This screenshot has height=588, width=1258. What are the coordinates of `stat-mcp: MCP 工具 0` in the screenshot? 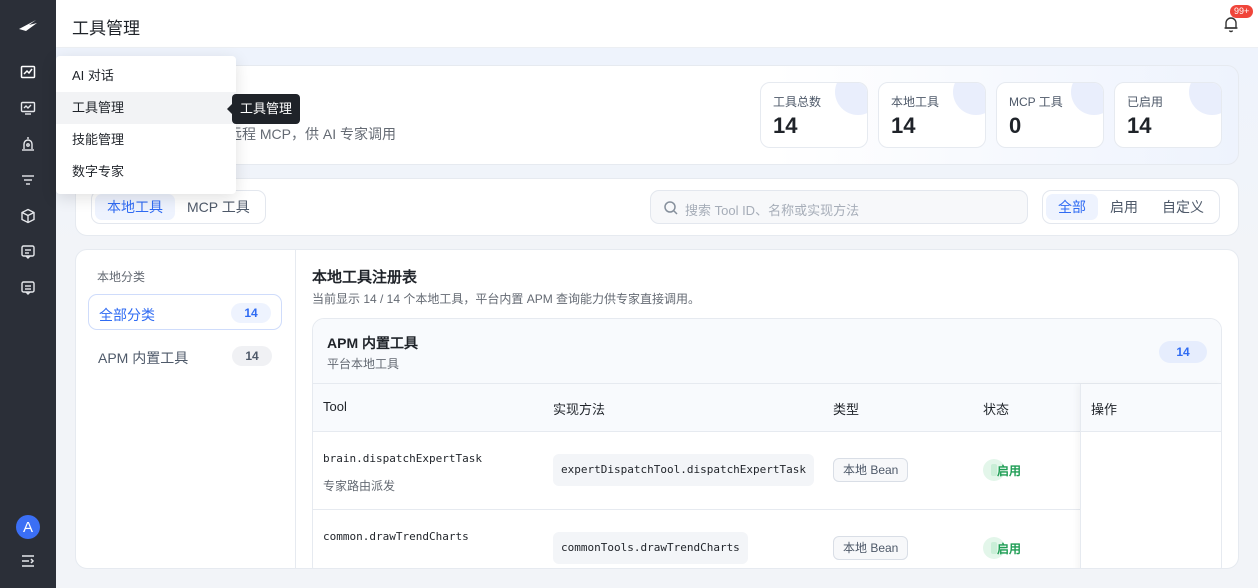 It's located at (1050, 115).